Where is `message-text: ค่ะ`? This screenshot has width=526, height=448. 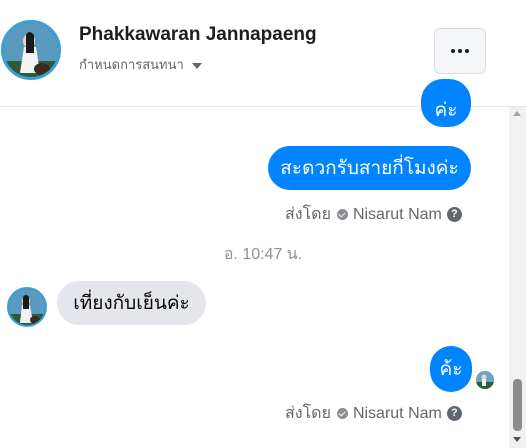 message-text: ค่ะ is located at coordinates (446, 110).